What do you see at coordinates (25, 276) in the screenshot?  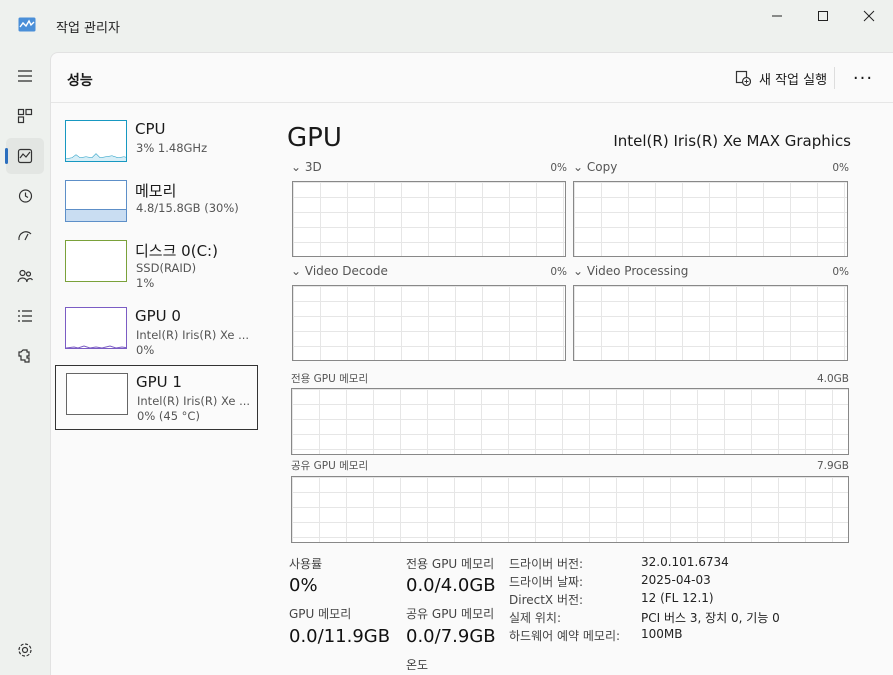 I see `users-icon` at bounding box center [25, 276].